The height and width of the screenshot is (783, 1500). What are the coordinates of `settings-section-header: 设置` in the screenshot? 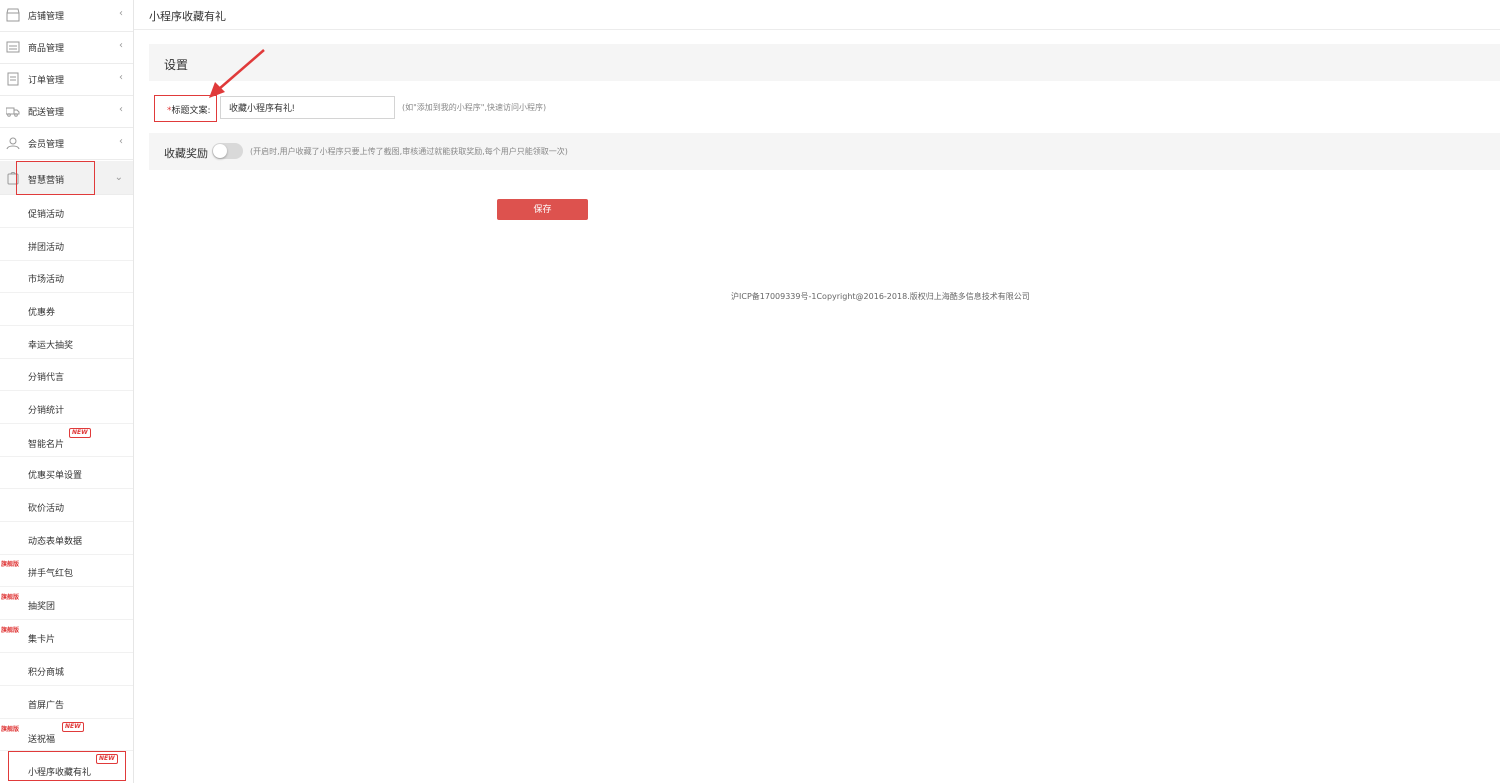 It's located at (824, 62).